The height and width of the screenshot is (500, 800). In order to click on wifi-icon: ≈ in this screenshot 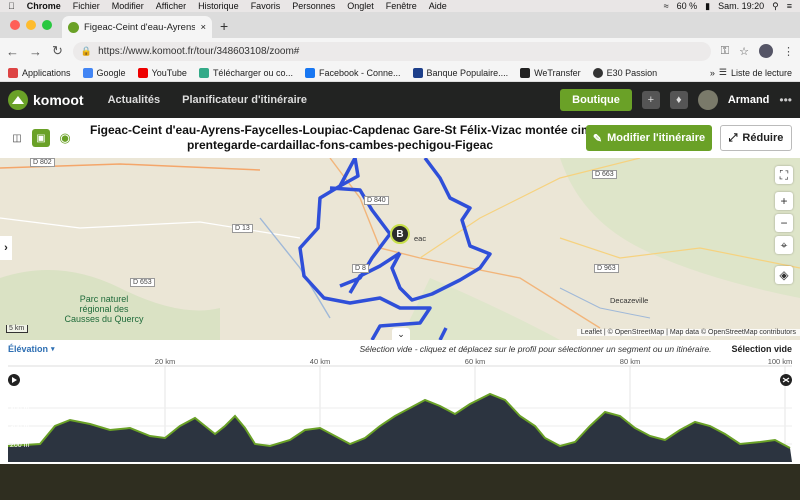, I will do `click(666, 6)`.